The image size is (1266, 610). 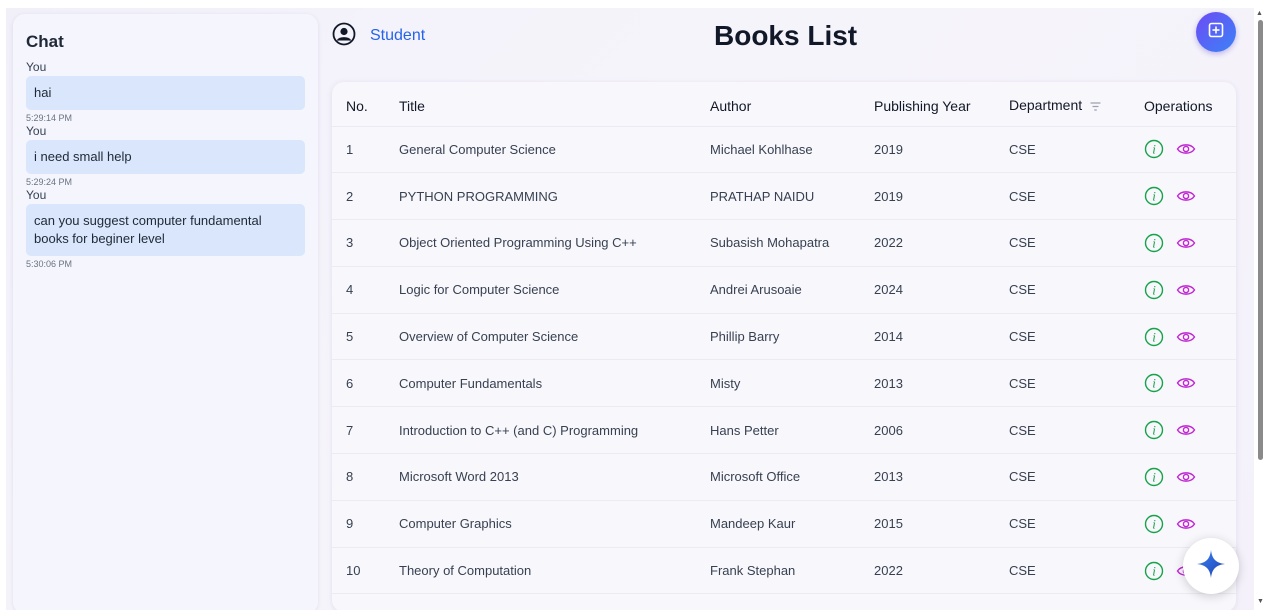 I want to click on cell-author: Michael Kohlhase, so click(x=792, y=150).